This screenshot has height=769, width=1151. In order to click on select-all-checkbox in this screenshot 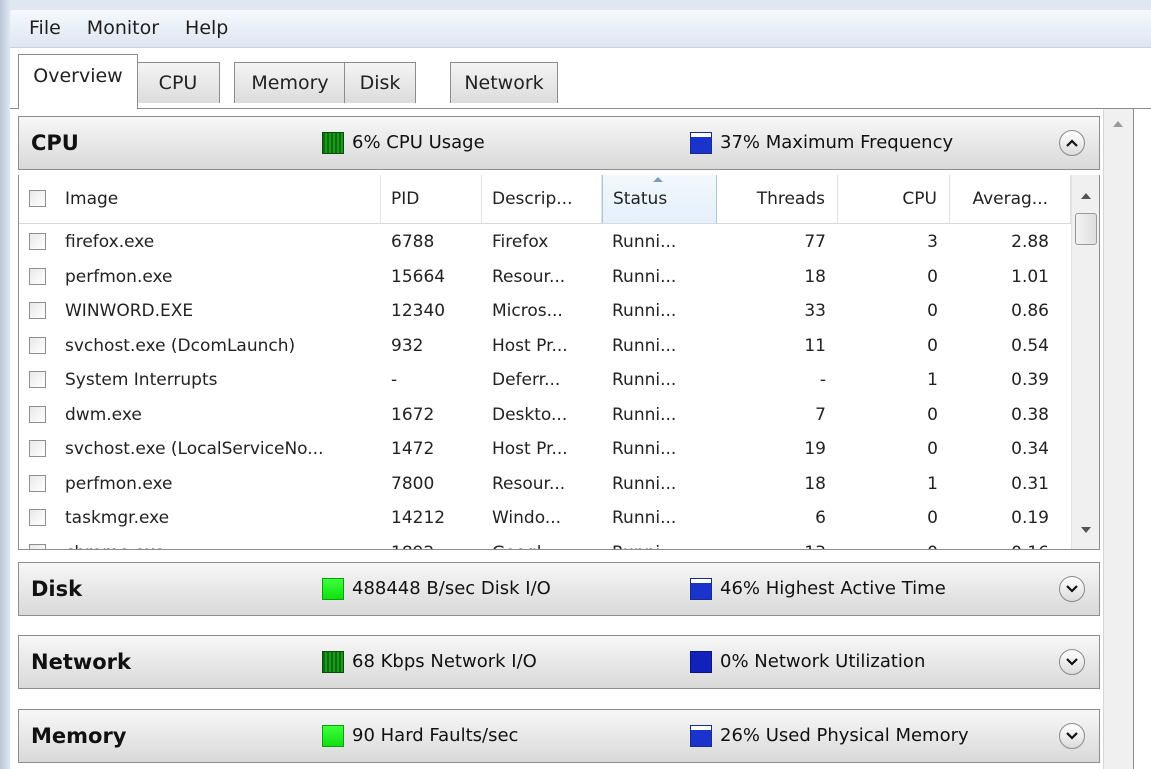, I will do `click(37, 198)`.